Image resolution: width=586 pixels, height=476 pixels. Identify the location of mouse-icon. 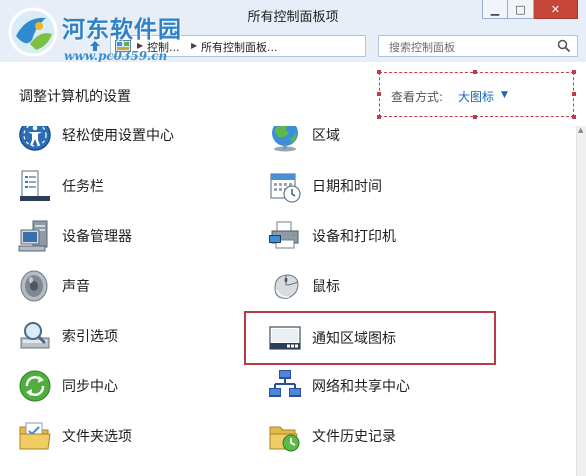
(286, 286).